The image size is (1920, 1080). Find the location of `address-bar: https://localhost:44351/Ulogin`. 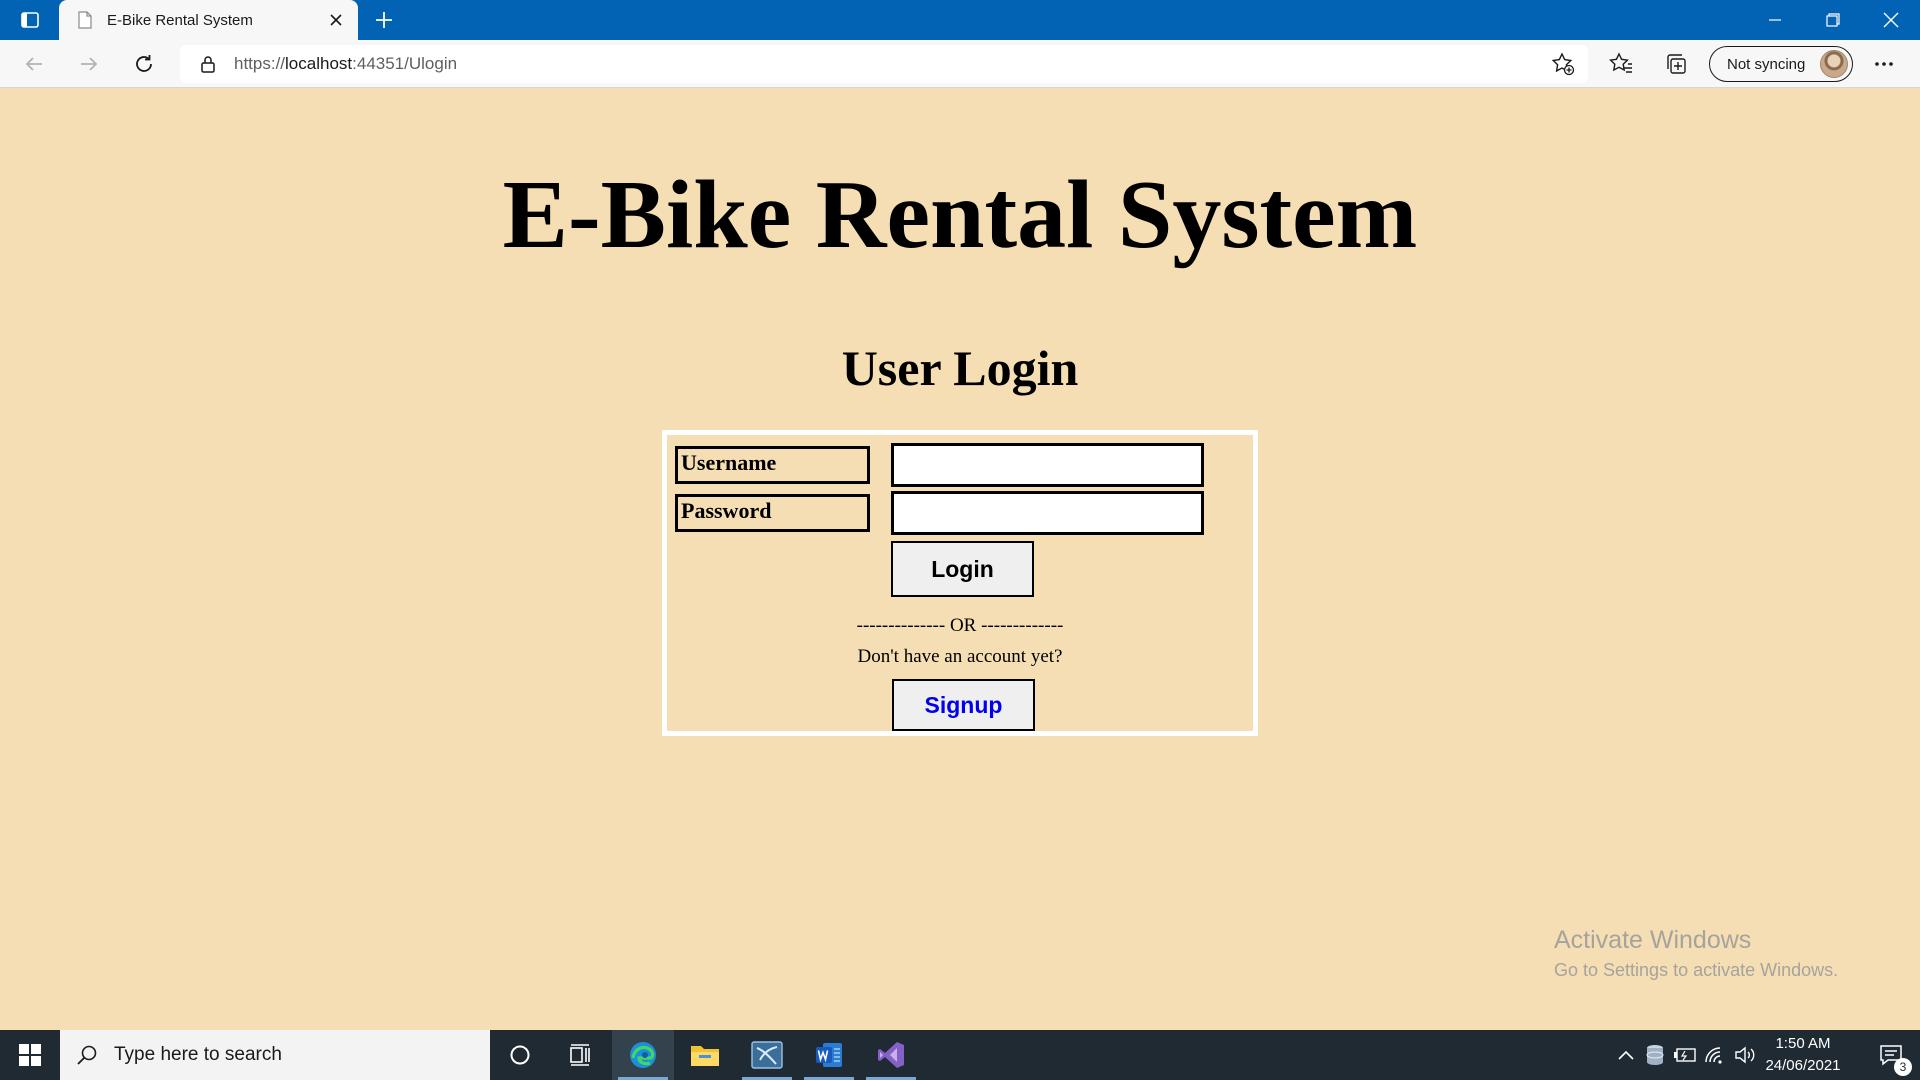

address-bar: https://localhost:44351/Ulogin is located at coordinates (884, 64).